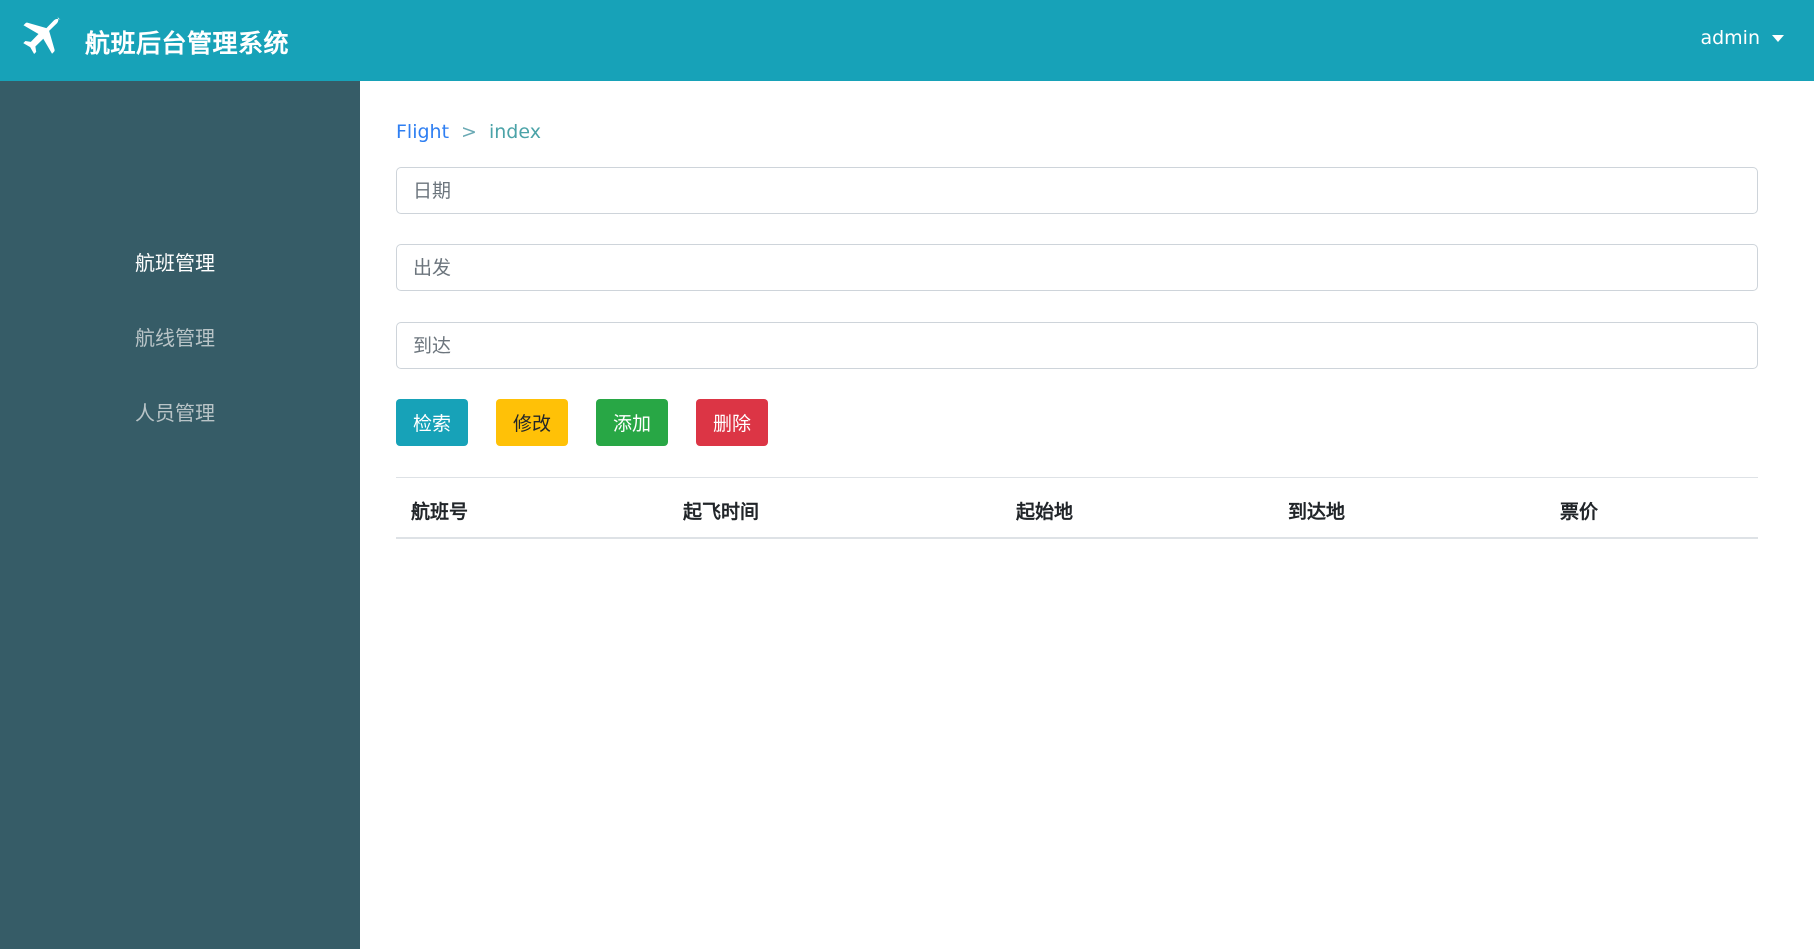 The width and height of the screenshot is (1814, 949). Describe the element at coordinates (422, 132) in the screenshot. I see `breadcrumb-flight-link: Flight` at that location.